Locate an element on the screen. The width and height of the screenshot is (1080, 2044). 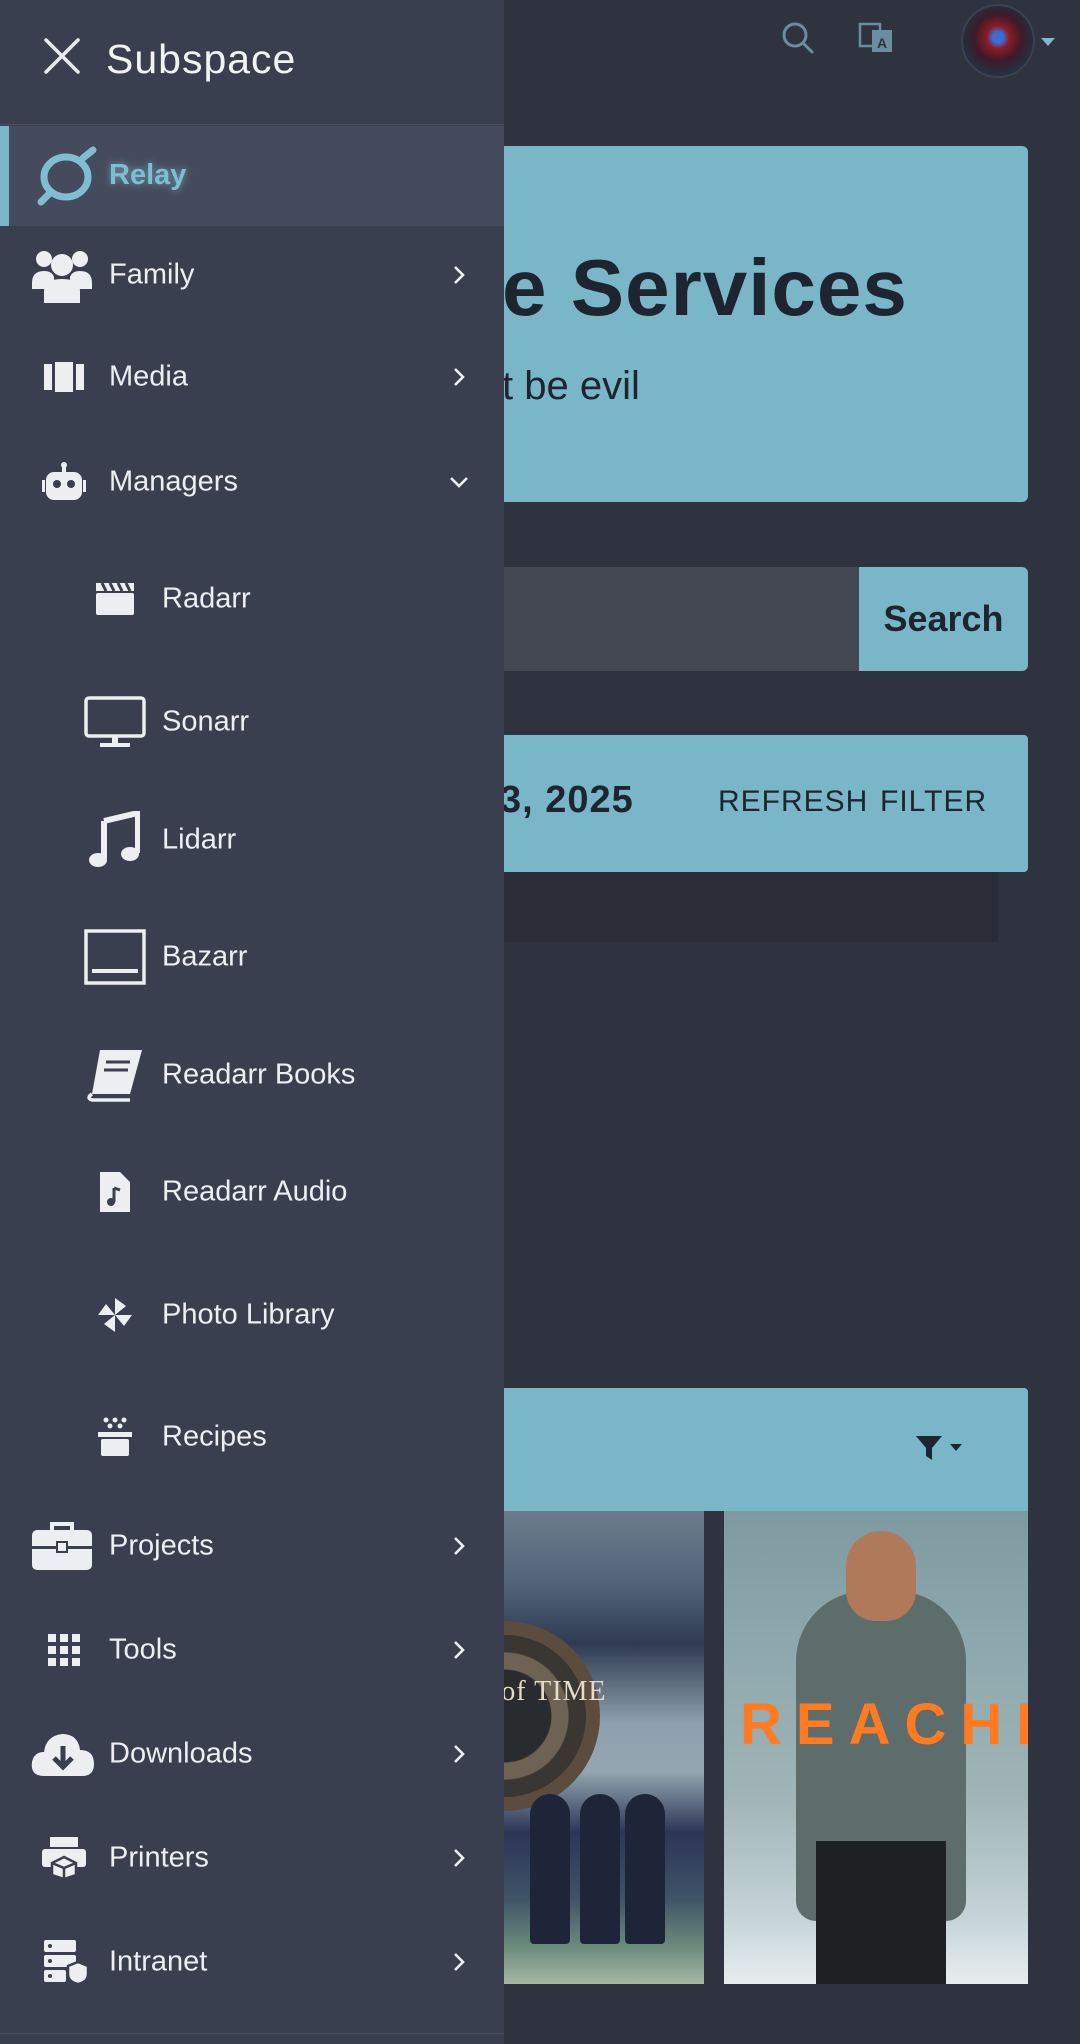
sidebar-item-managers: Managers is located at coordinates (252, 482).